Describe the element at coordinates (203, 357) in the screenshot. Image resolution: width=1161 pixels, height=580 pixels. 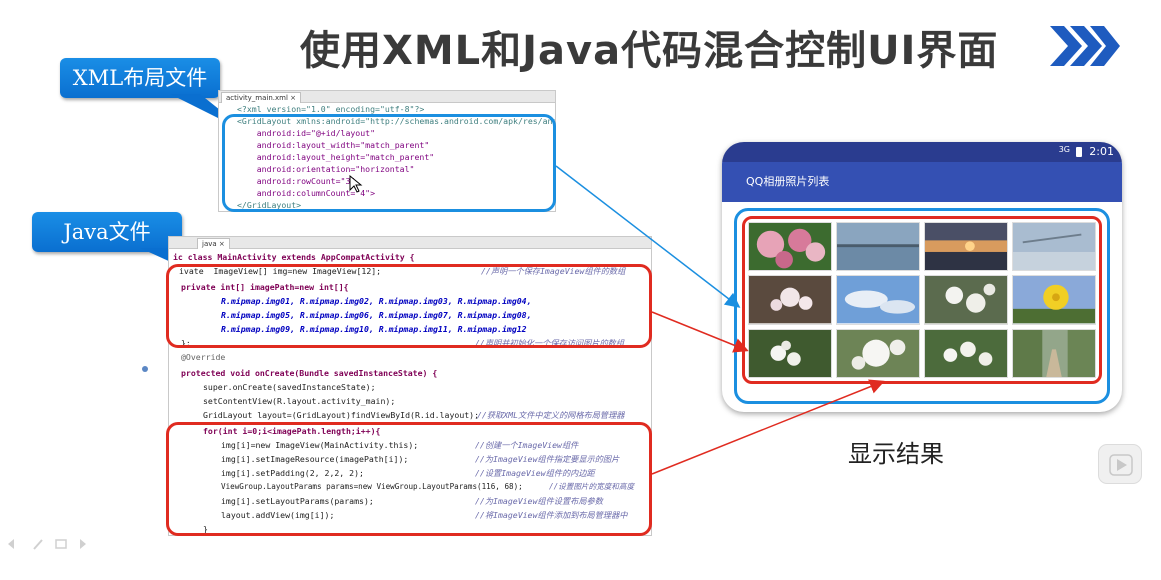
I see `java-line-override: @Override` at that location.